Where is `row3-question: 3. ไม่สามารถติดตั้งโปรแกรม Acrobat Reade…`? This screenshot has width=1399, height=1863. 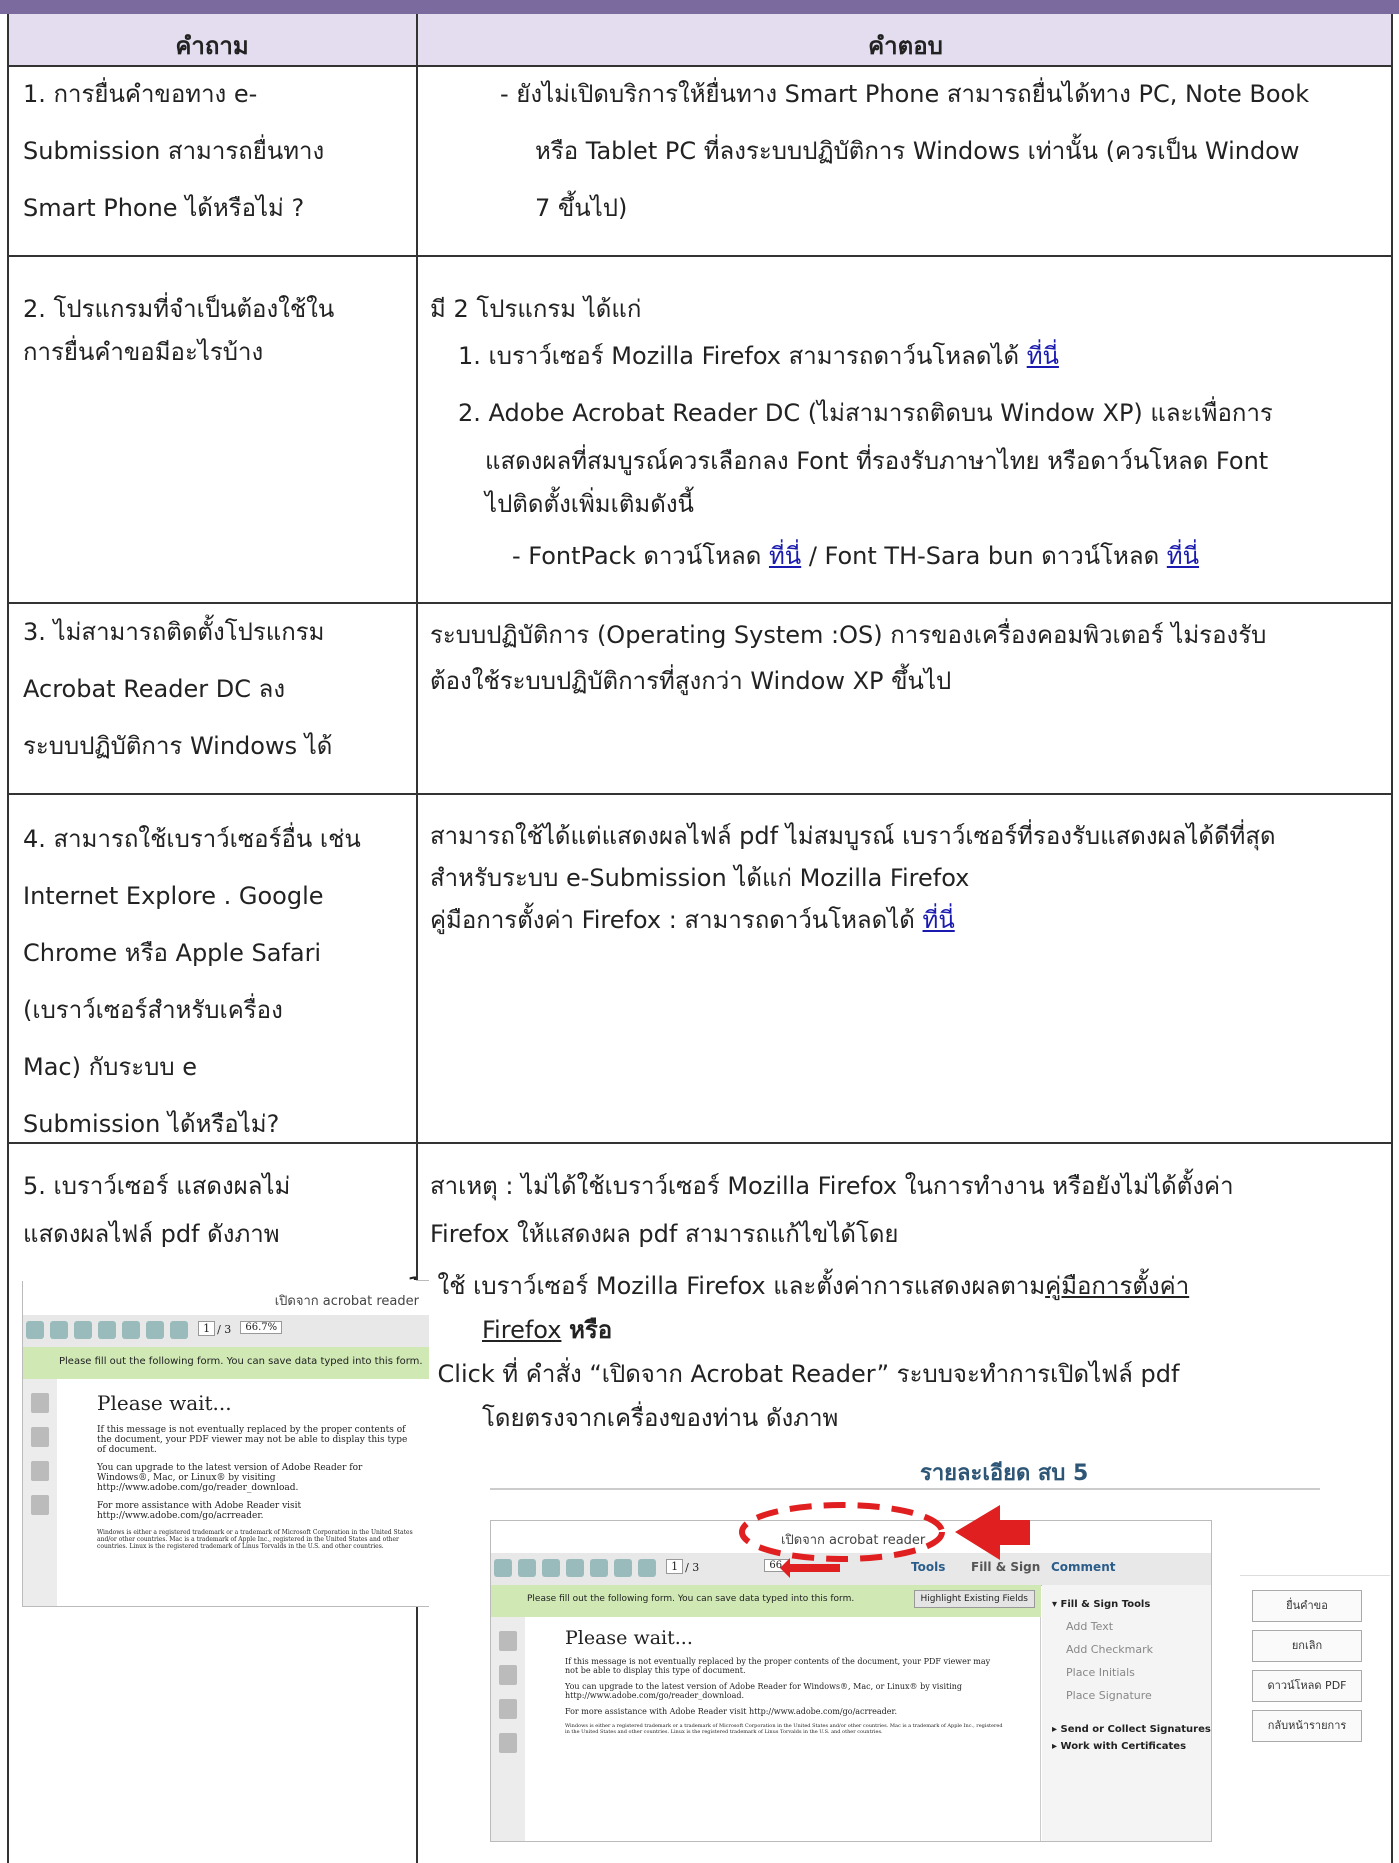 row3-question: 3. ไม่สามารถติดตั้งโปรแกรม Acrobat Reade… is located at coordinates (178, 689).